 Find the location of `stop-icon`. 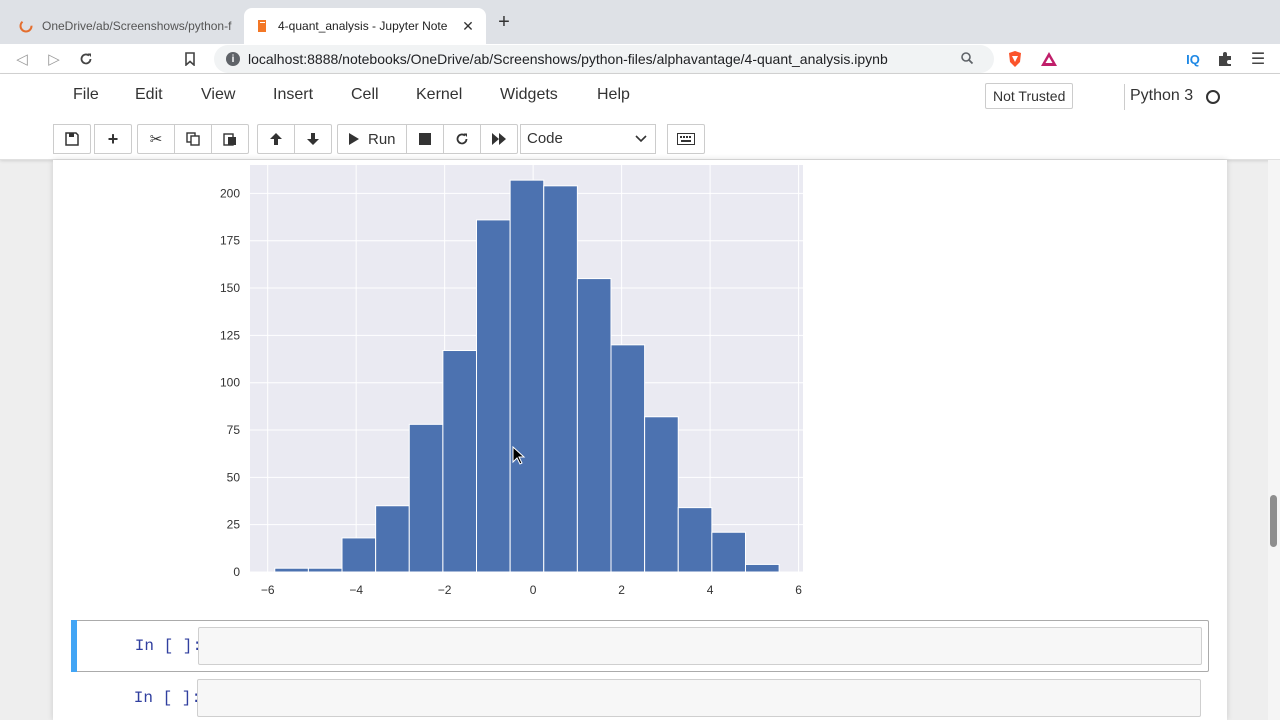

stop-icon is located at coordinates (424, 139).